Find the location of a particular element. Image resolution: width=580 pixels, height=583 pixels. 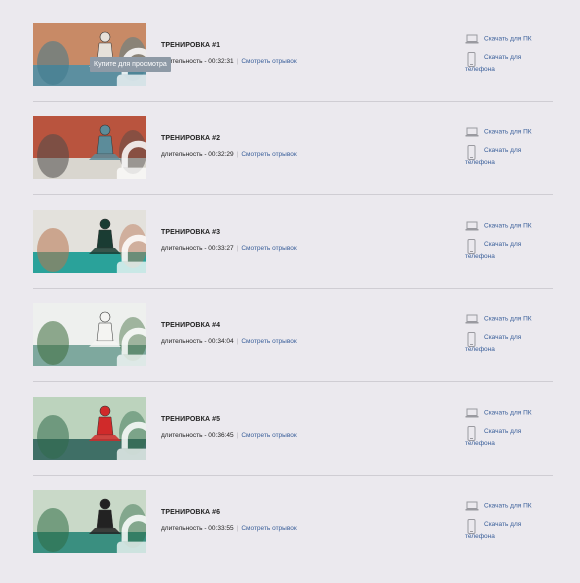

workout-title: ТРЕНИРОВКА #3 is located at coordinates (191, 232).